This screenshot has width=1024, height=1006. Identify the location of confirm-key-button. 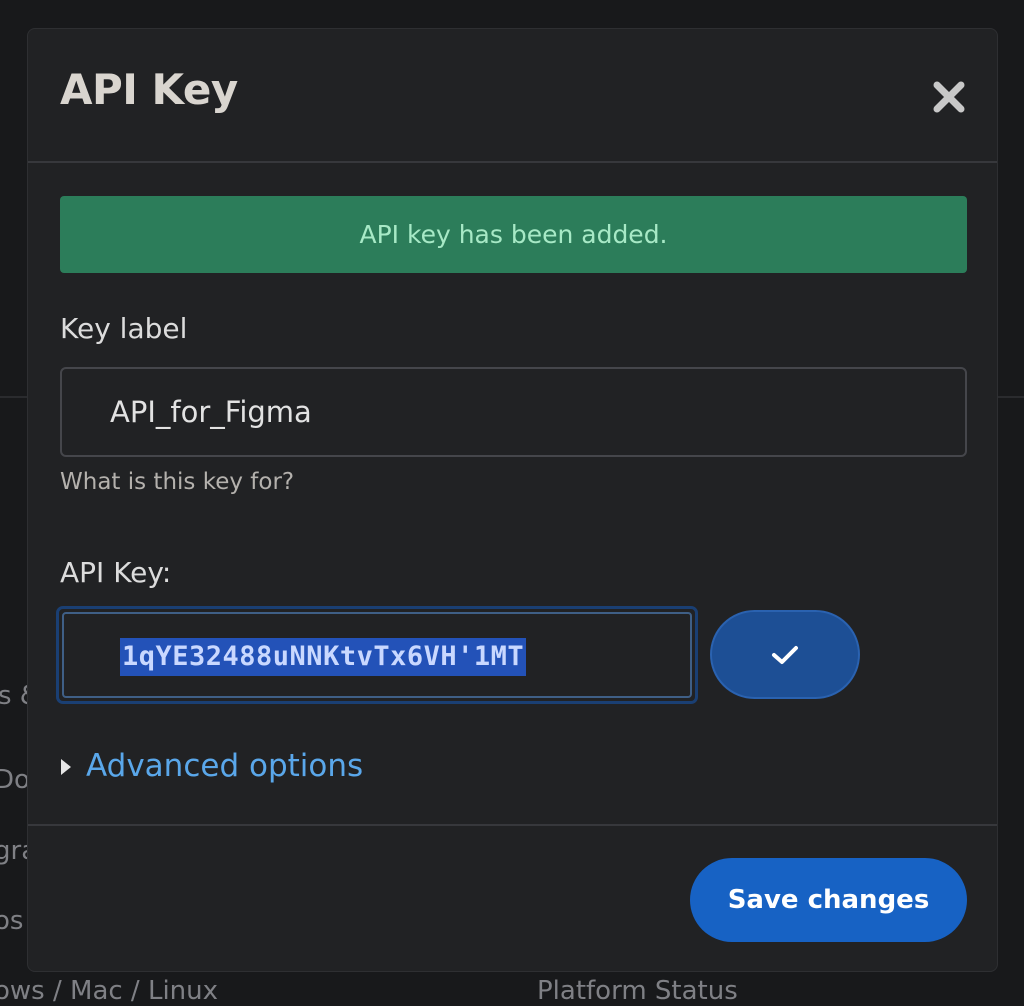
(785, 654).